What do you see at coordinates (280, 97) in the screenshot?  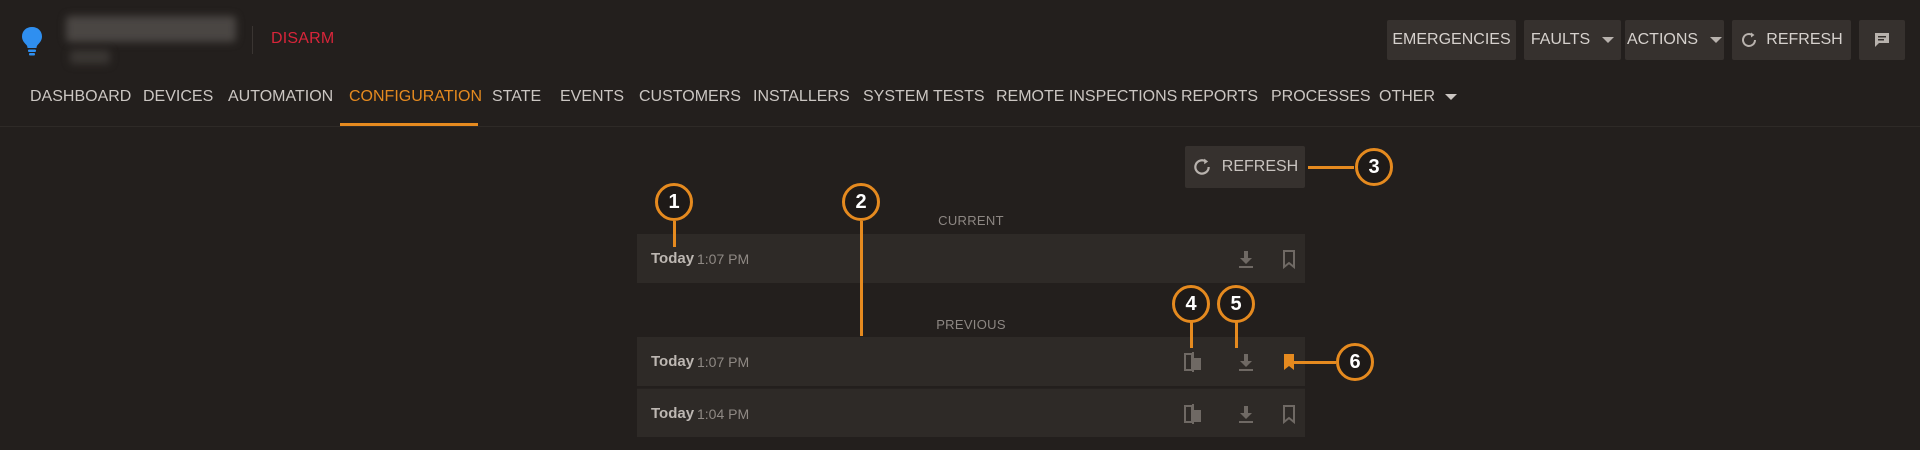 I see `tab-automation: AUTOMATION` at bounding box center [280, 97].